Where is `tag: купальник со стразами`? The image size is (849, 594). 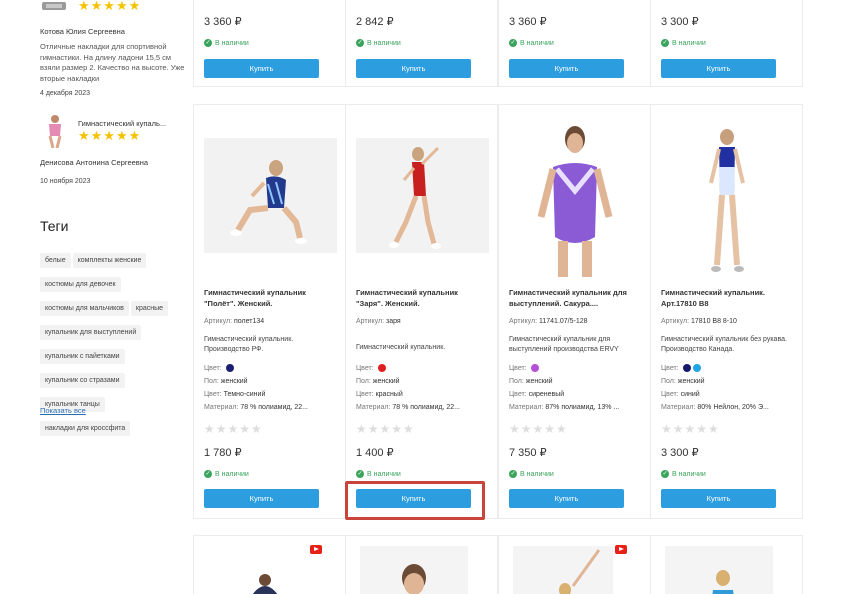
tag: купальник со стразами is located at coordinates (82, 380).